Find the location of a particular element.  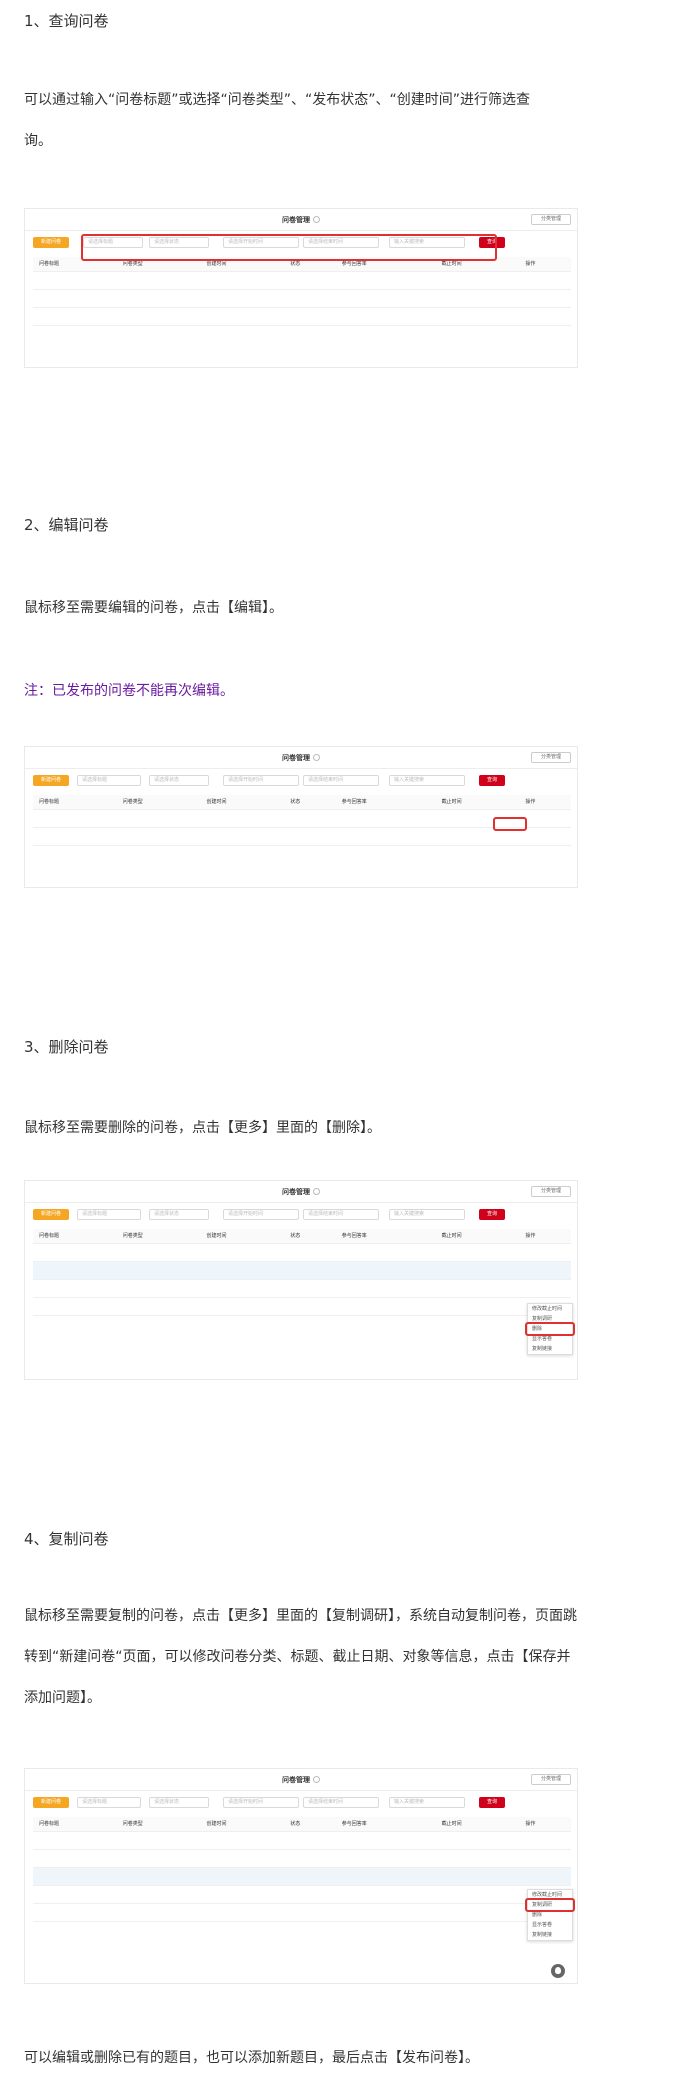

chat-icon is located at coordinates (558, 1971).